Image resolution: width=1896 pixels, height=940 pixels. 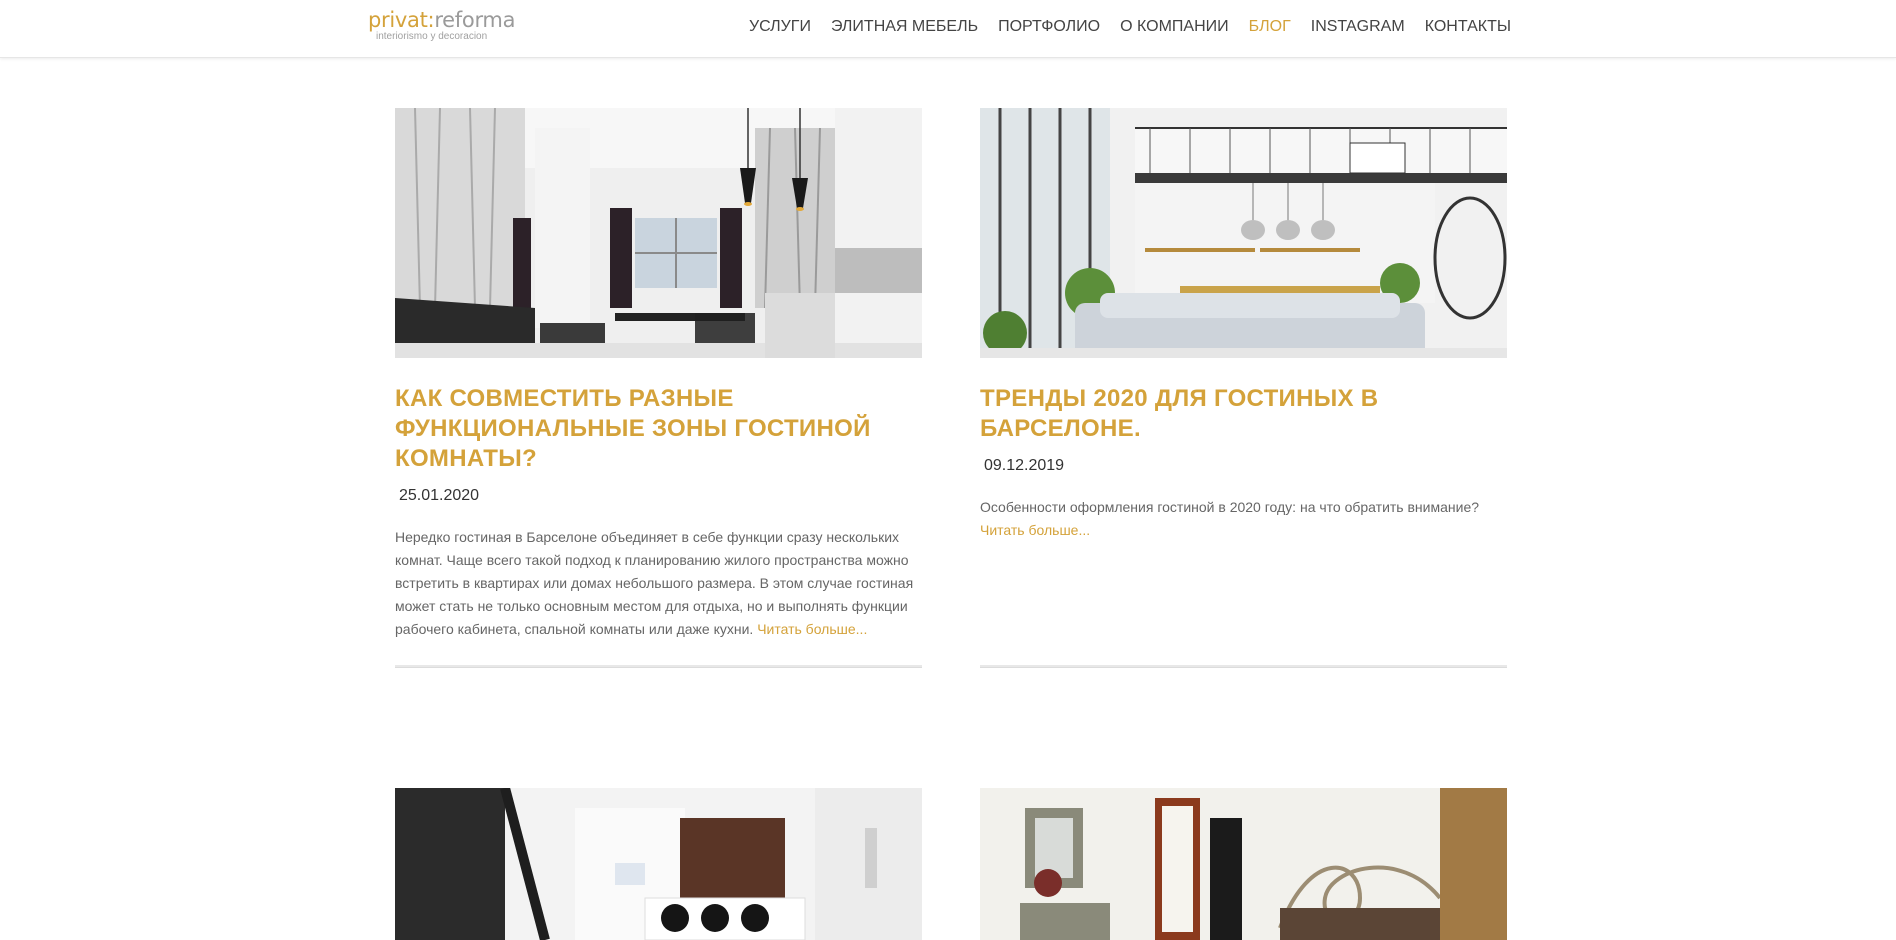 I want to click on nav-item-furniture: ЭЛИТНАЯ МЕБЕЛЬ, so click(x=904, y=27).